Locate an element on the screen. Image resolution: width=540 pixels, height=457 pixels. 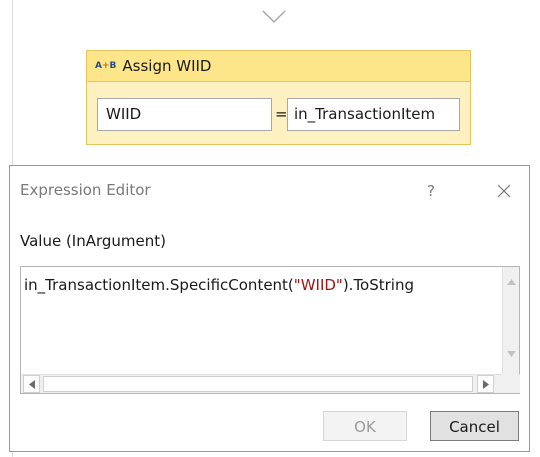
scroll-down-arrow-icon is located at coordinates (511, 353).